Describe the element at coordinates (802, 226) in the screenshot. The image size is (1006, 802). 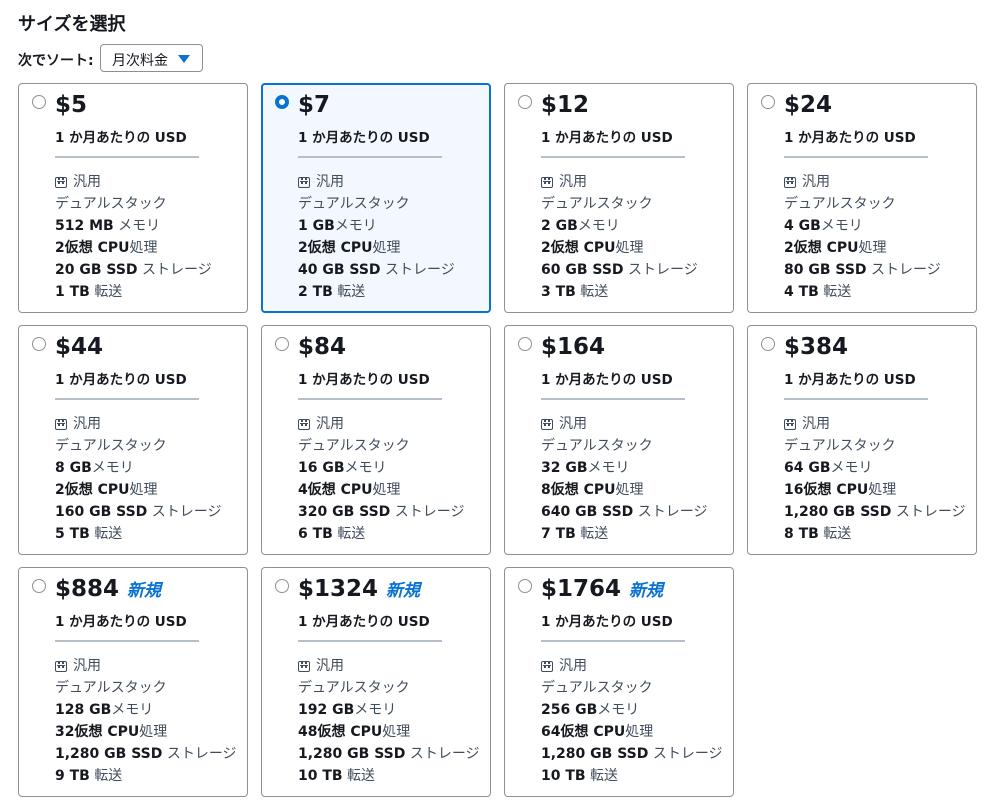
I see `memory-value: 4 GB` at that location.